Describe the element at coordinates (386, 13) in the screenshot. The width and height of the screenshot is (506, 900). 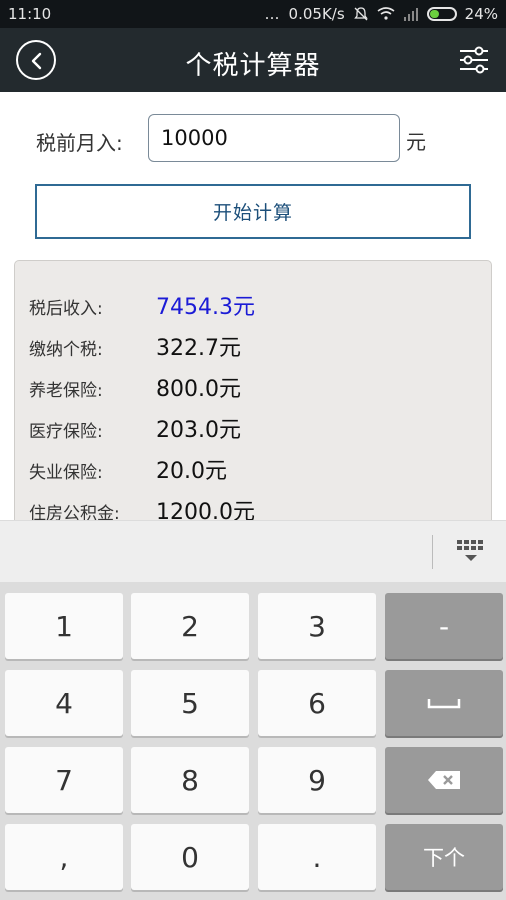
I see `wifi-icon` at that location.